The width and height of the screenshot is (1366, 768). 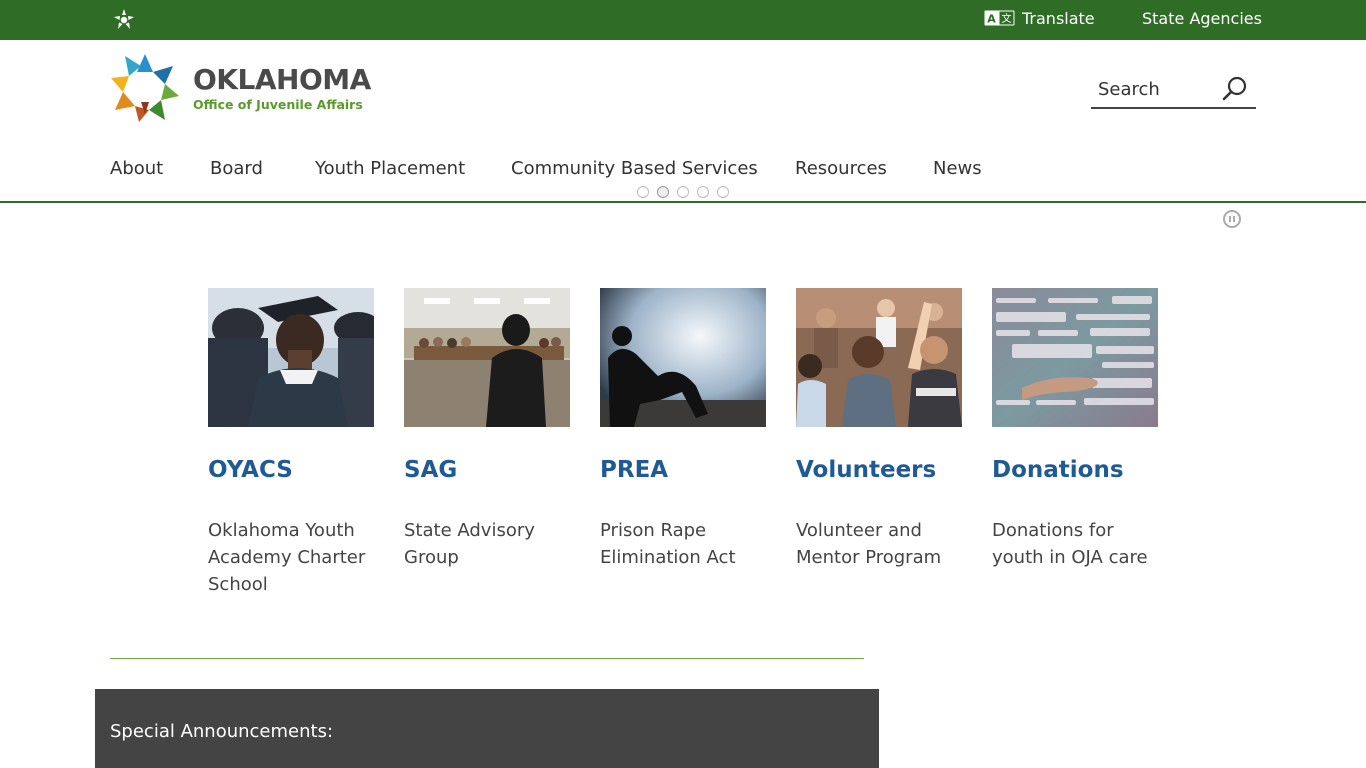 I want to click on card-description-volunteers: Volunteer and Mentor Program, so click(x=869, y=544).